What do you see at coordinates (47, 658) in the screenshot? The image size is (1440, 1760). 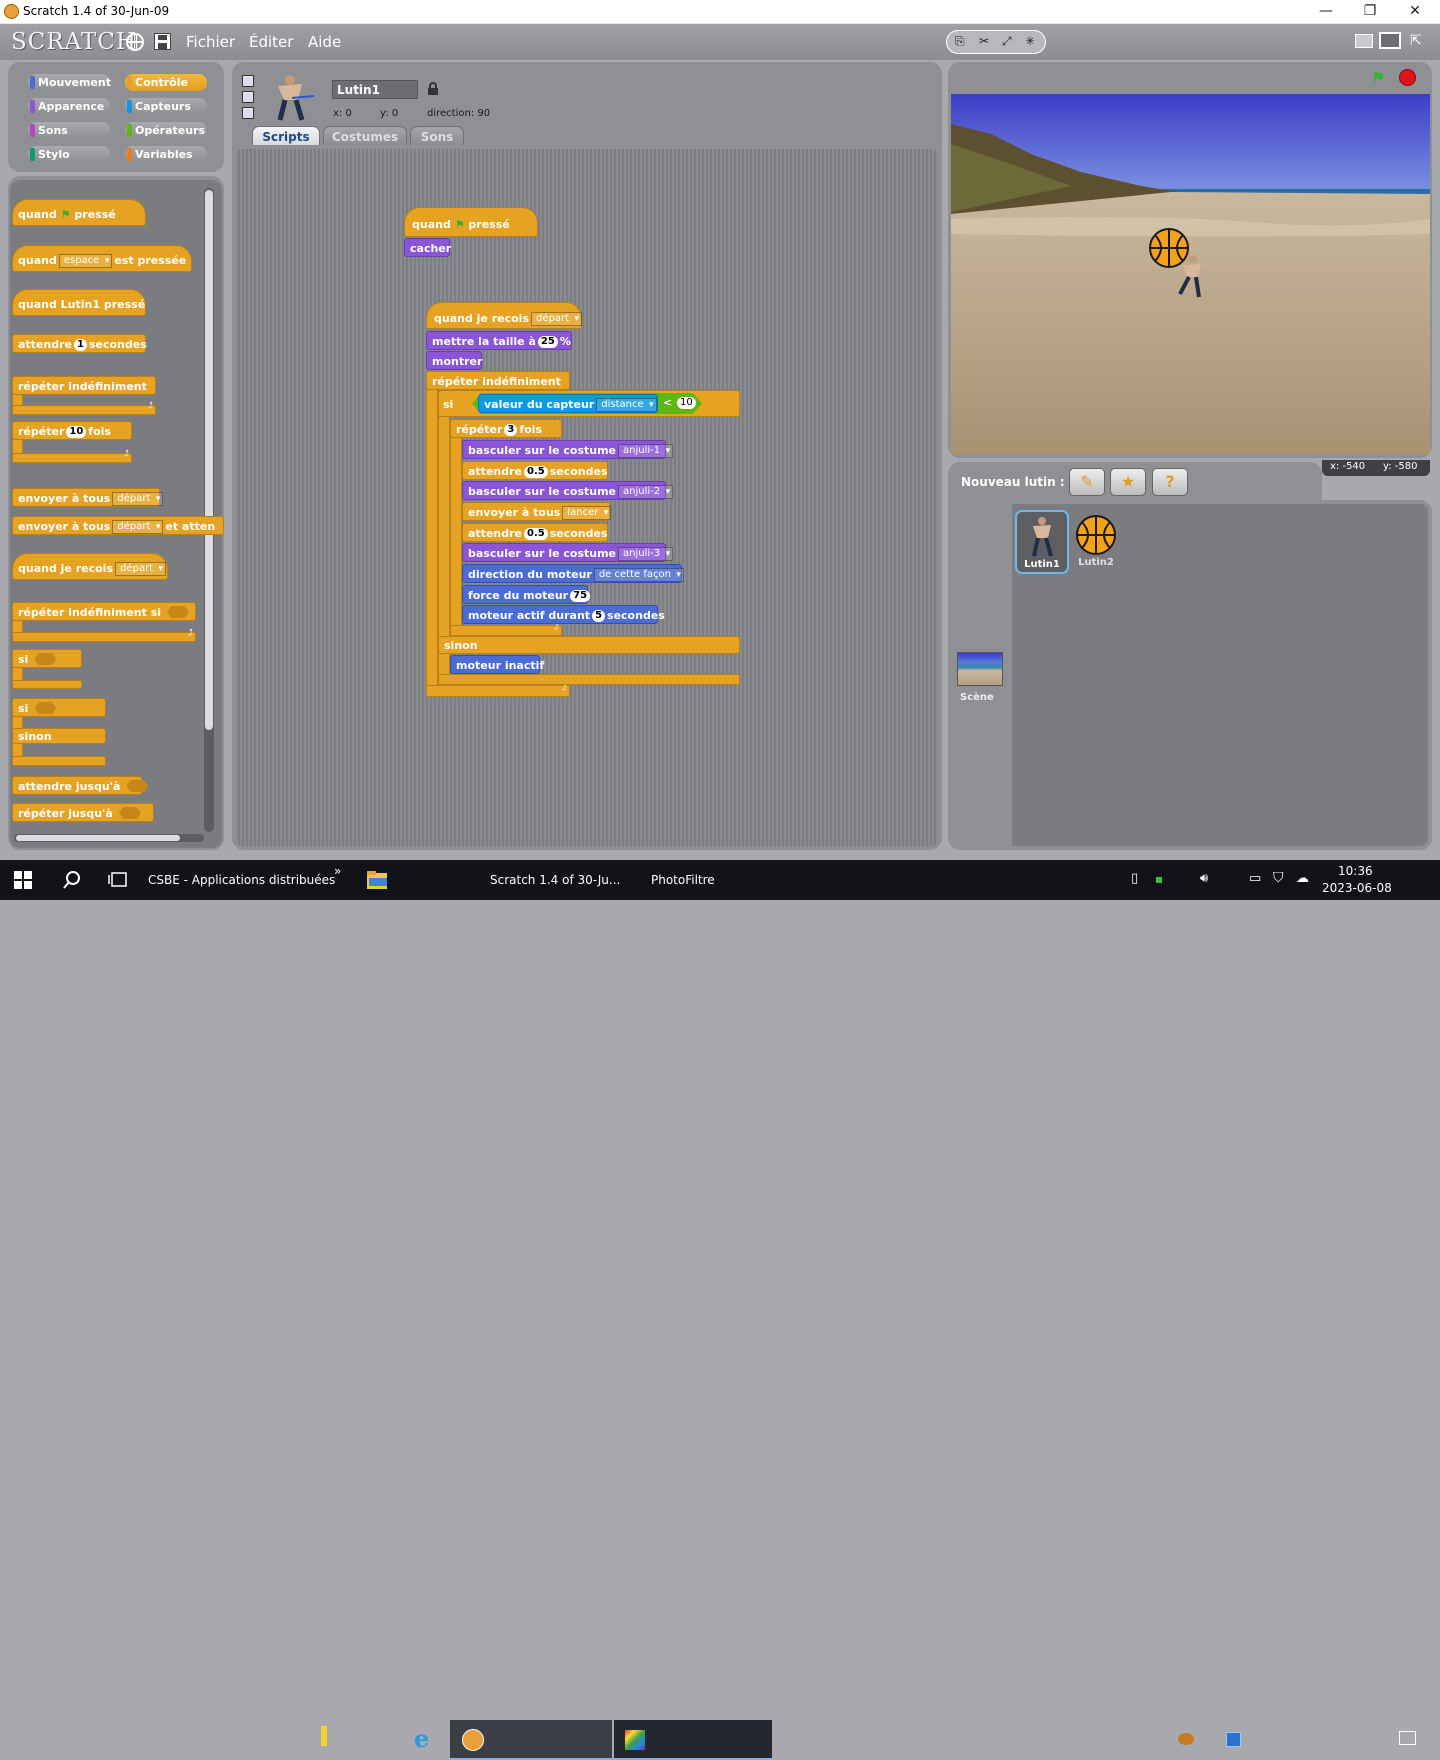 I see `palette-if-block: si` at bounding box center [47, 658].